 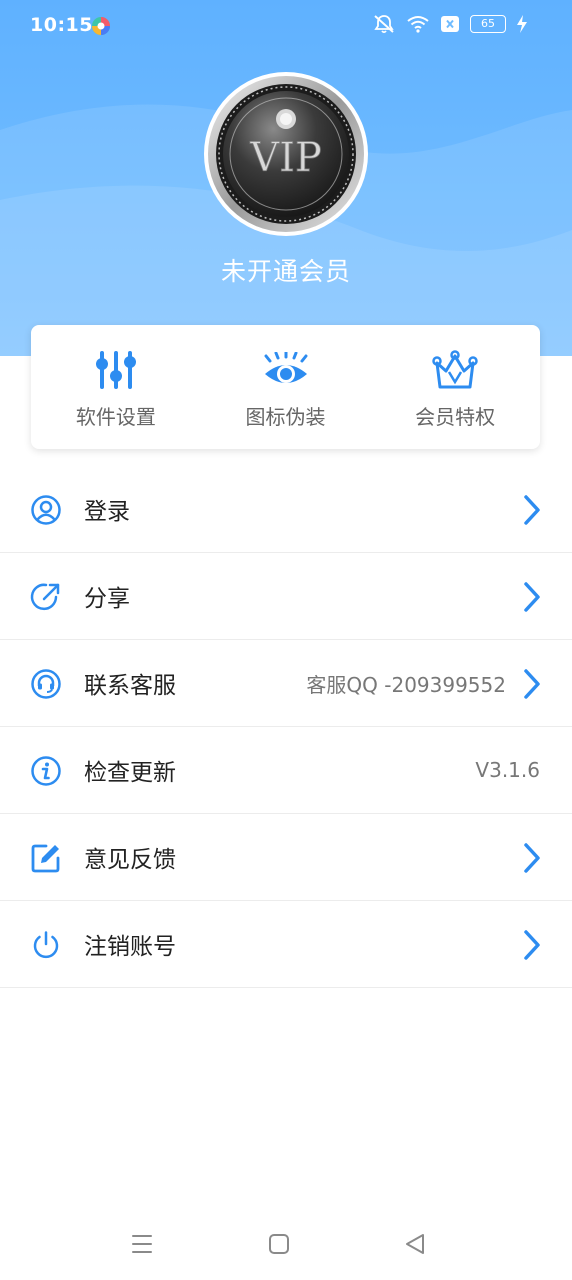 I want to click on menu-item-label: 检查更新, so click(x=130, y=773).